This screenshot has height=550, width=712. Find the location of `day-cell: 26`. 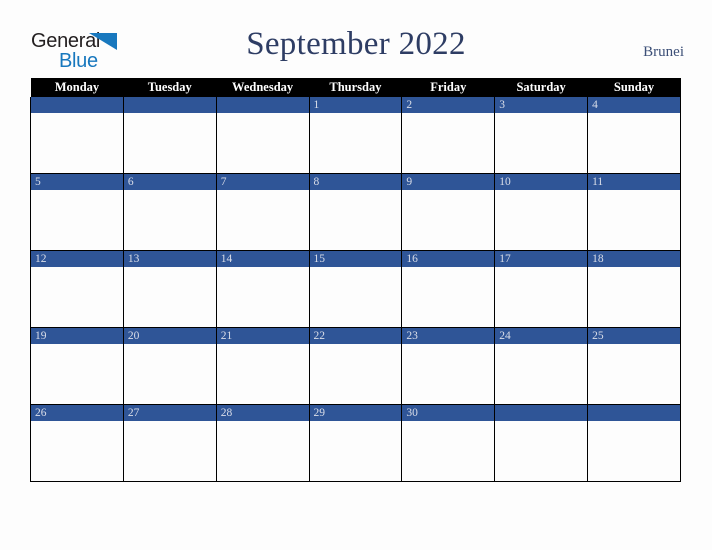

day-cell: 26 is located at coordinates (77, 443).